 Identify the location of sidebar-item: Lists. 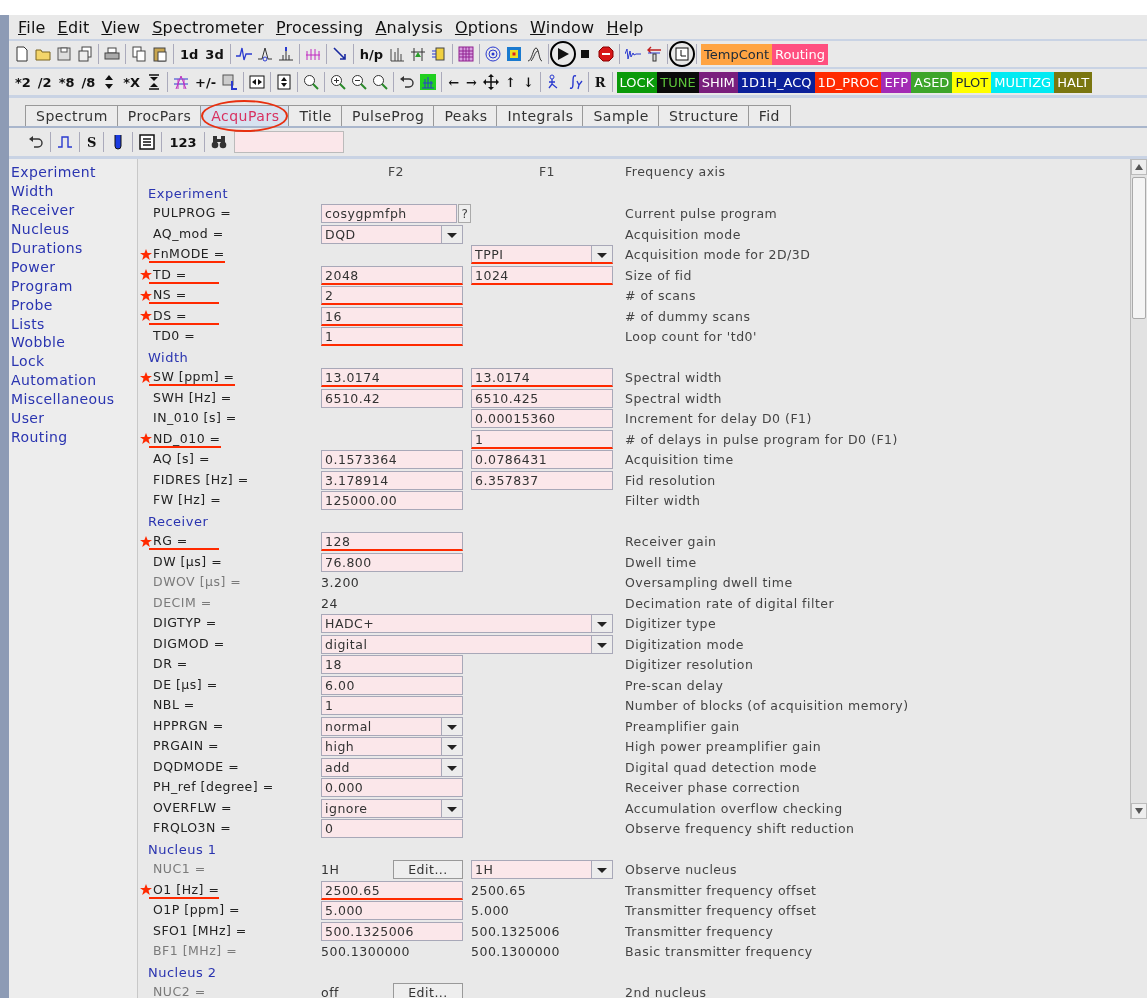
(28, 323).